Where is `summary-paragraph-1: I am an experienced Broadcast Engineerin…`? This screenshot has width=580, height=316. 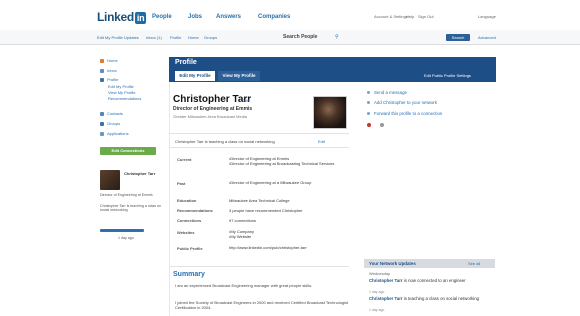 summary-paragraph-1: I am an experienced Broadcast Engineerin… is located at coordinates (244, 285).